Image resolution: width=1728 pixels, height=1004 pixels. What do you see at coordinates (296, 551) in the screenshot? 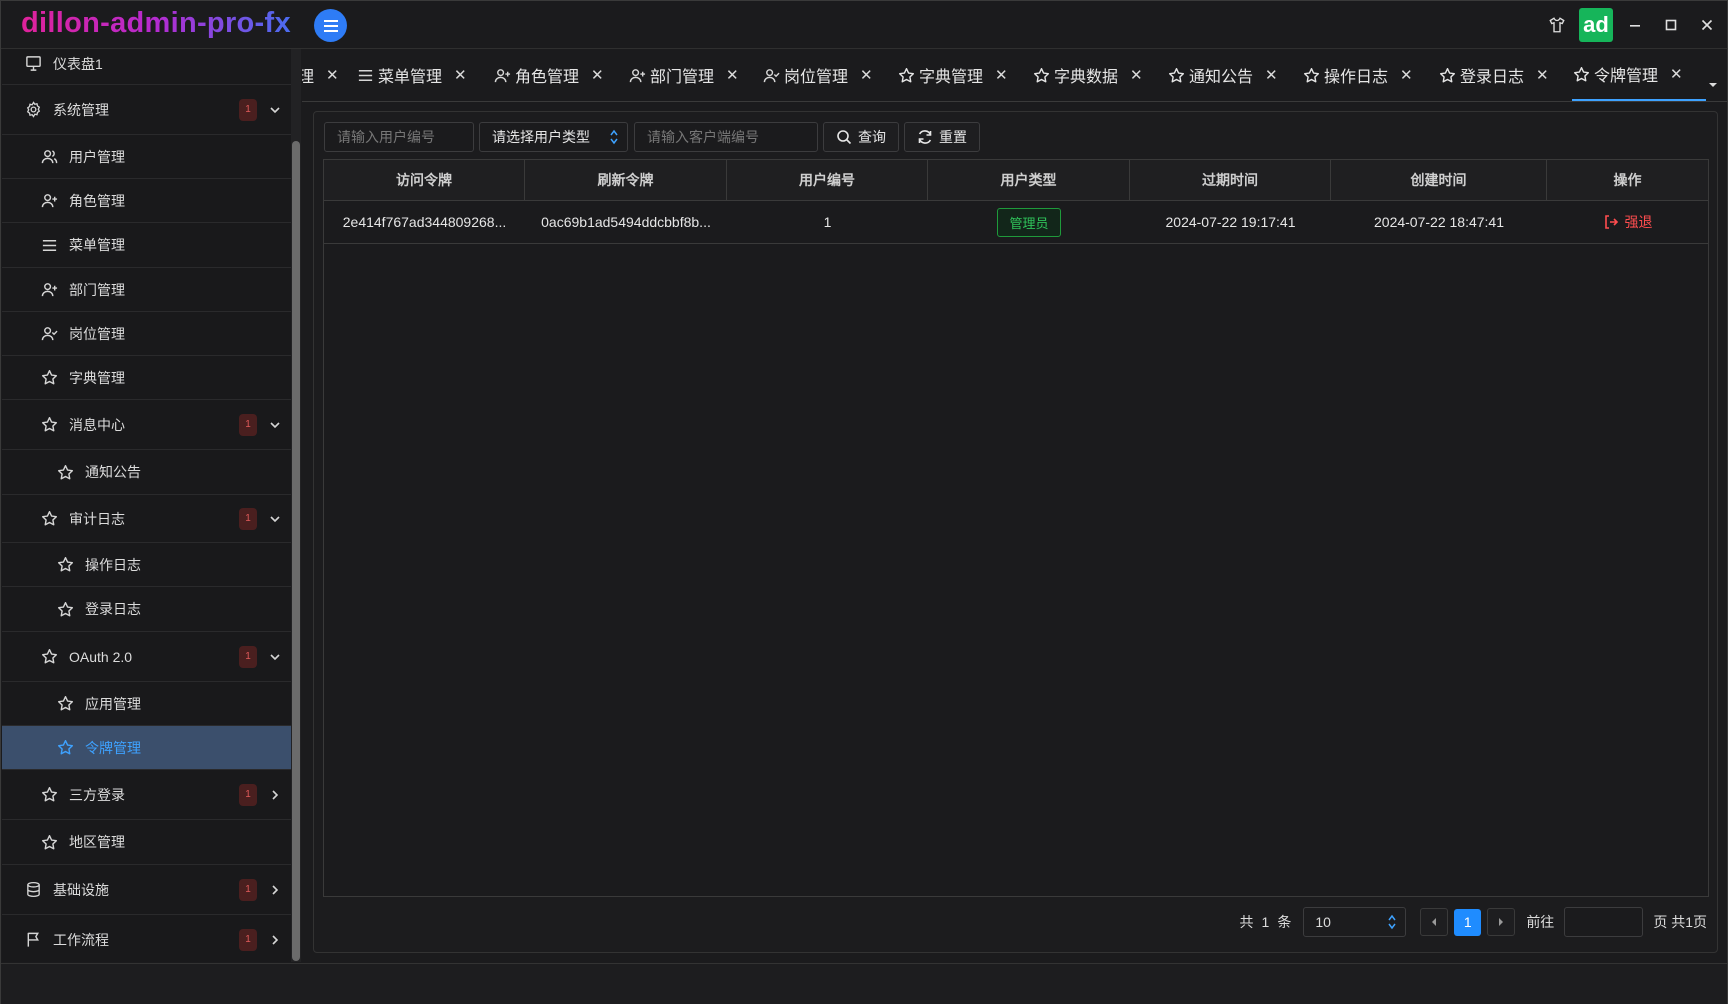
I see `sidebar-scrollbar` at bounding box center [296, 551].